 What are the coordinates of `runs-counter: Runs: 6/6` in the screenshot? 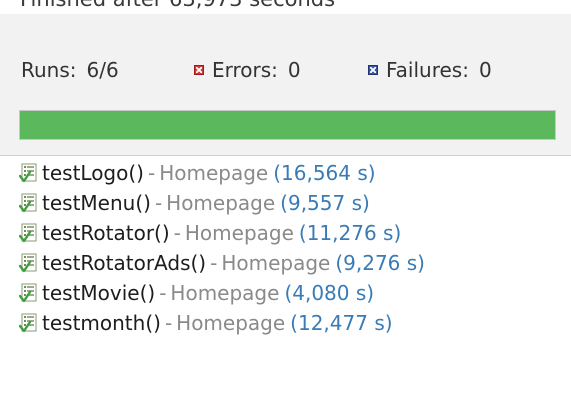 It's located at (70, 70).